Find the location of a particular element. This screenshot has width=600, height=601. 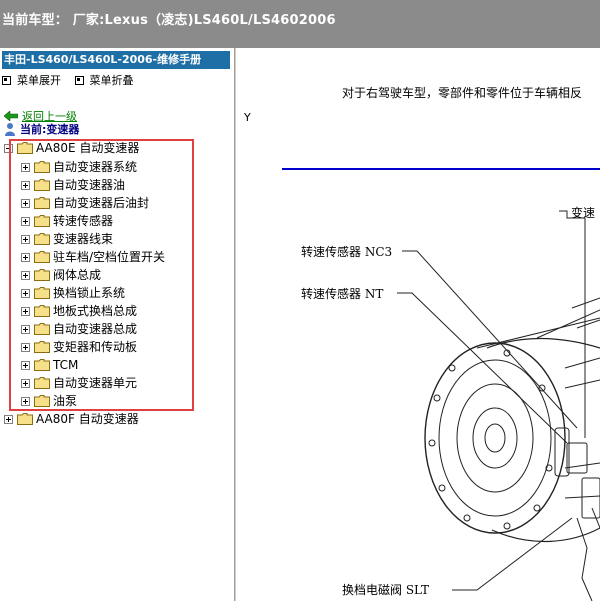

highlight-box is located at coordinates (101, 275).